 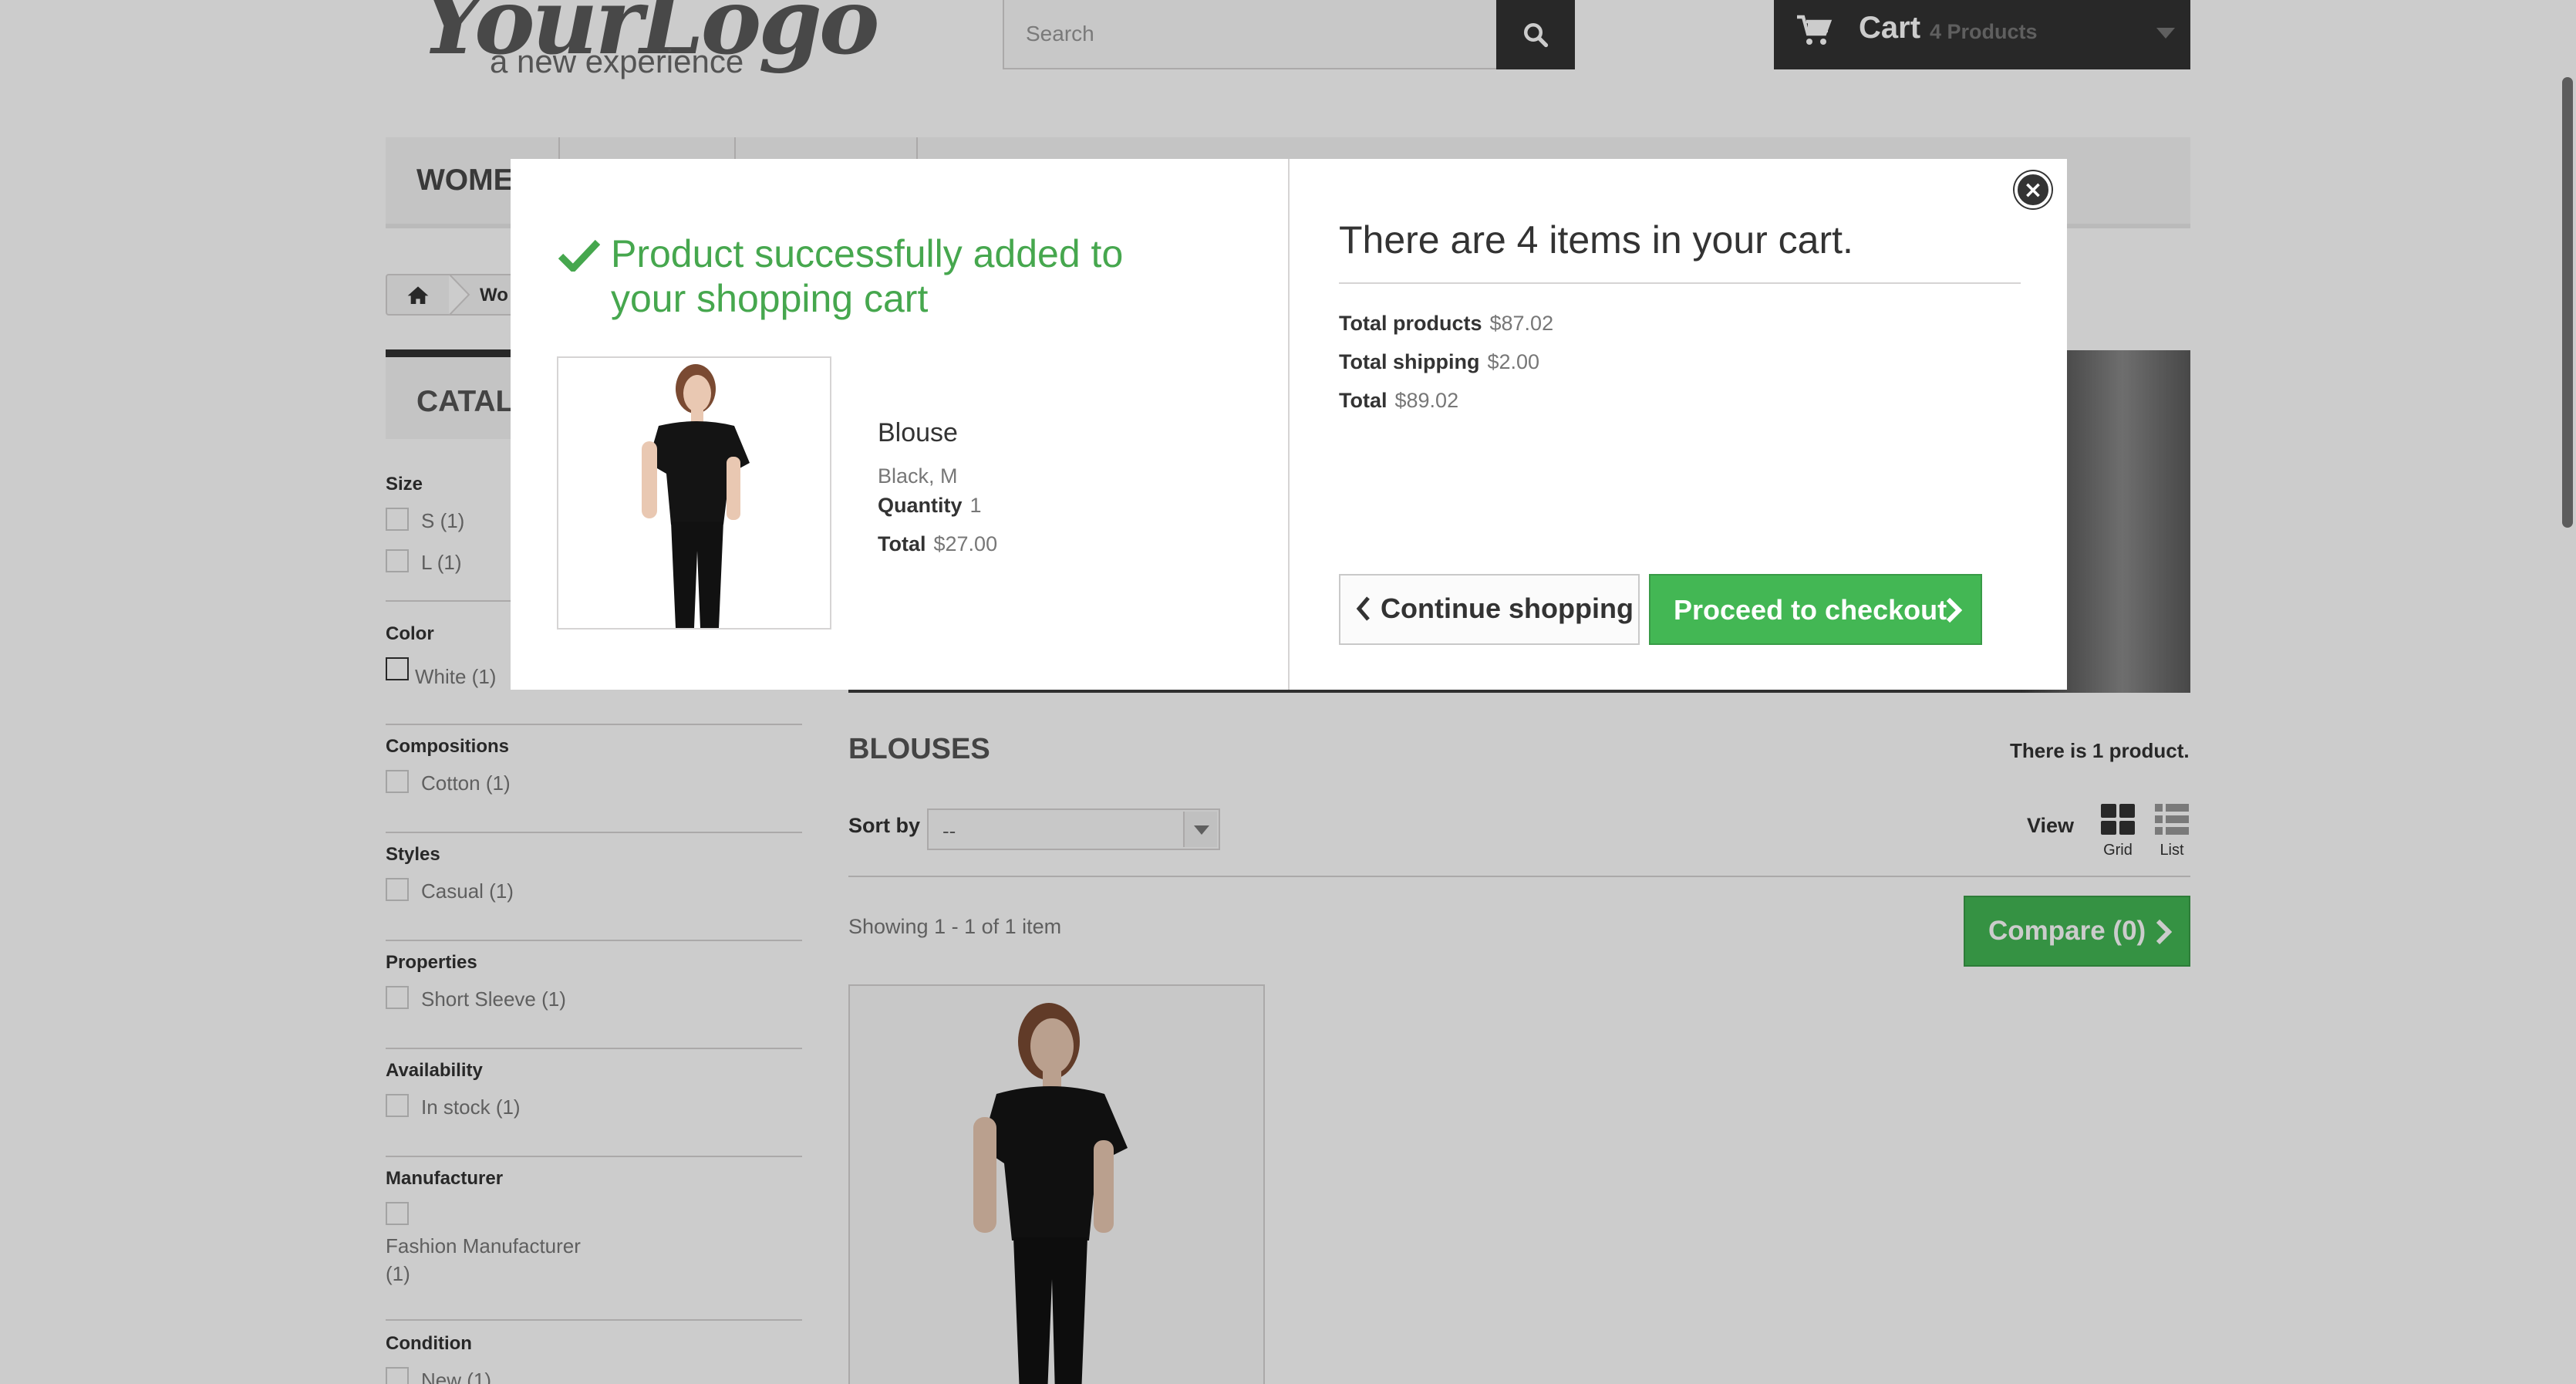 What do you see at coordinates (770, 298) in the screenshot?
I see `success-line-2: your shopping cart` at bounding box center [770, 298].